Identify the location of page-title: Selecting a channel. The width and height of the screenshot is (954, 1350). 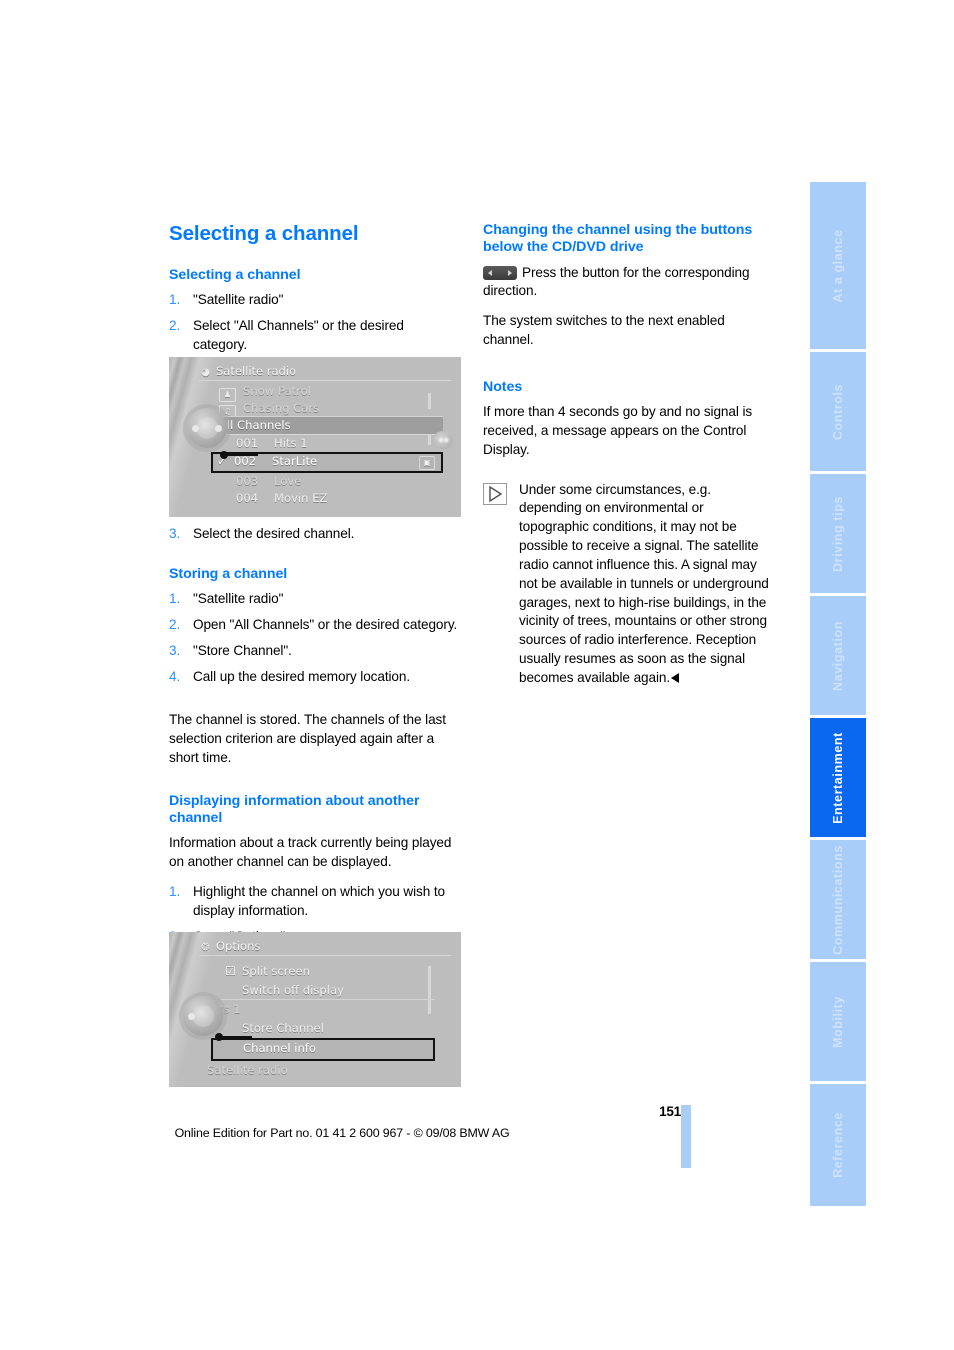
(264, 233).